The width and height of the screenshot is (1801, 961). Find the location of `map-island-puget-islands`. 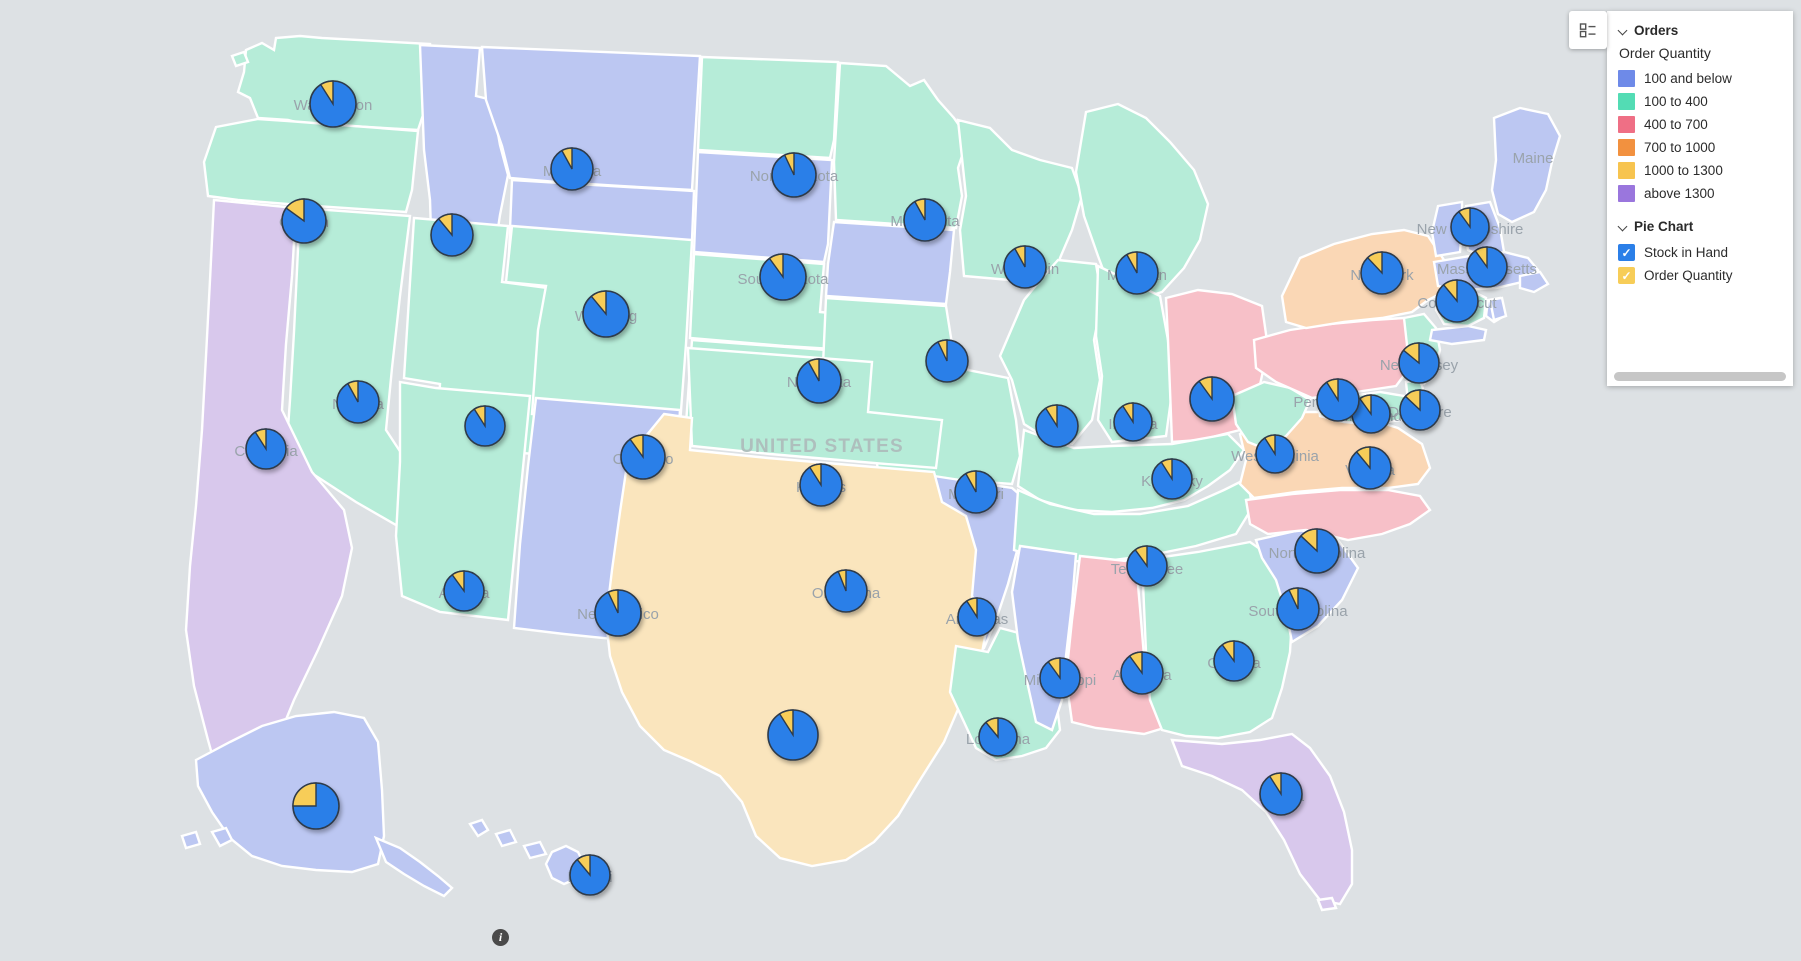

map-island-puget-islands is located at coordinates (240, 59).